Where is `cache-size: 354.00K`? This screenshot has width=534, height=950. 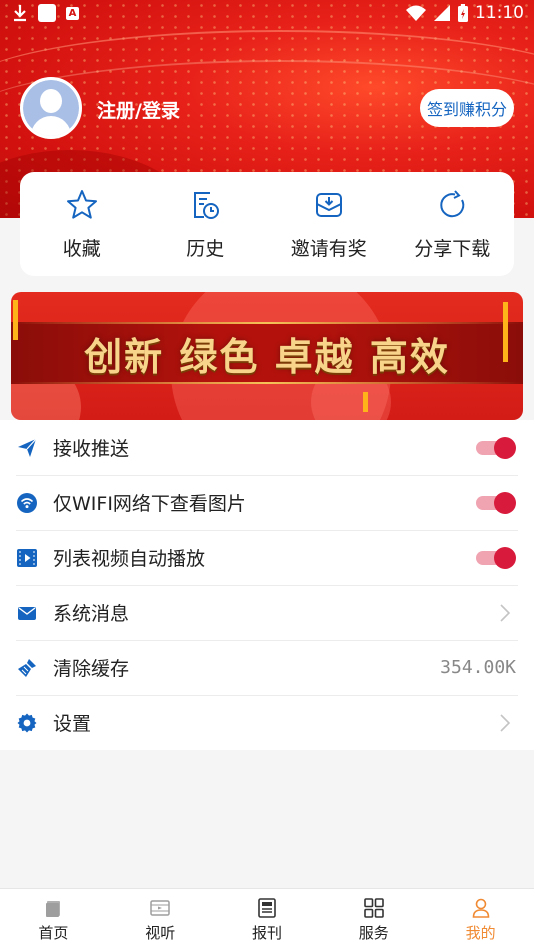 cache-size: 354.00K is located at coordinates (478, 667).